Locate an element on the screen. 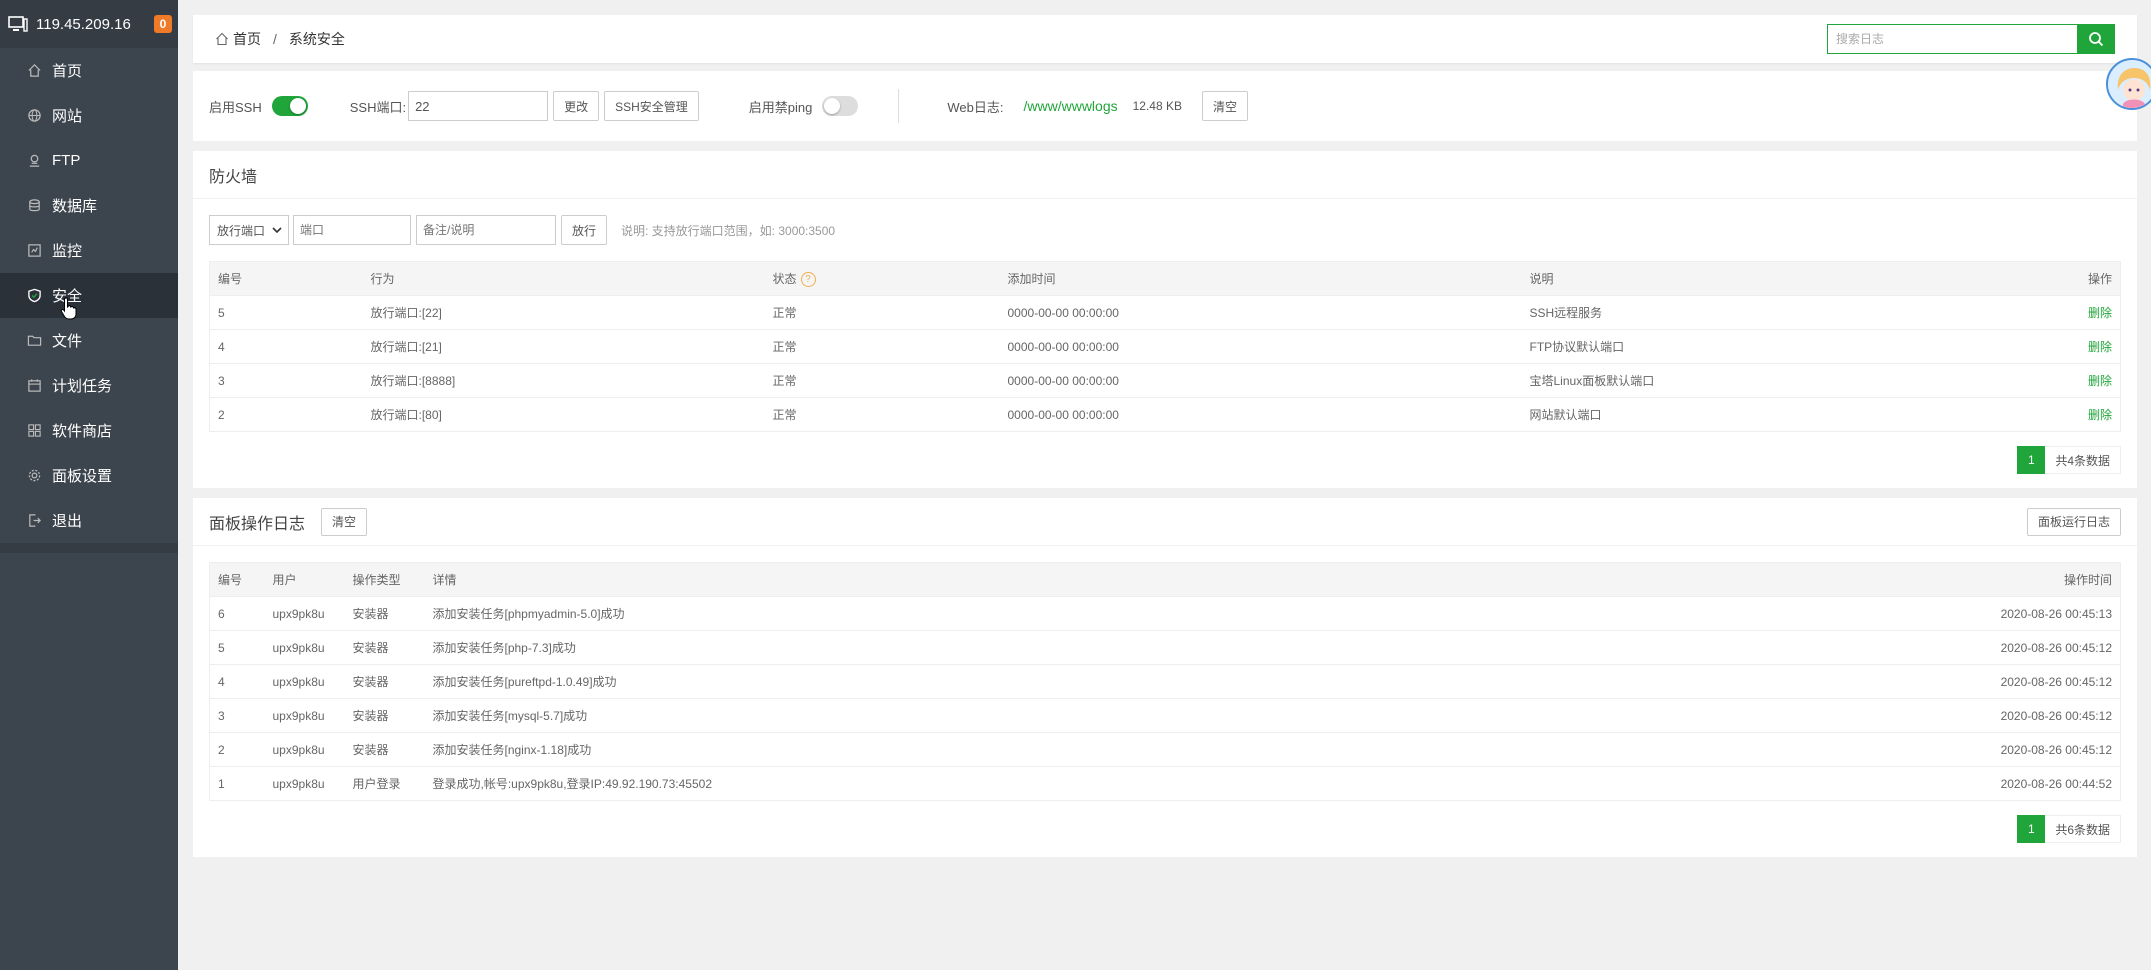 The image size is (2151, 970). logs-title: 面板操作日志 is located at coordinates (257, 524).